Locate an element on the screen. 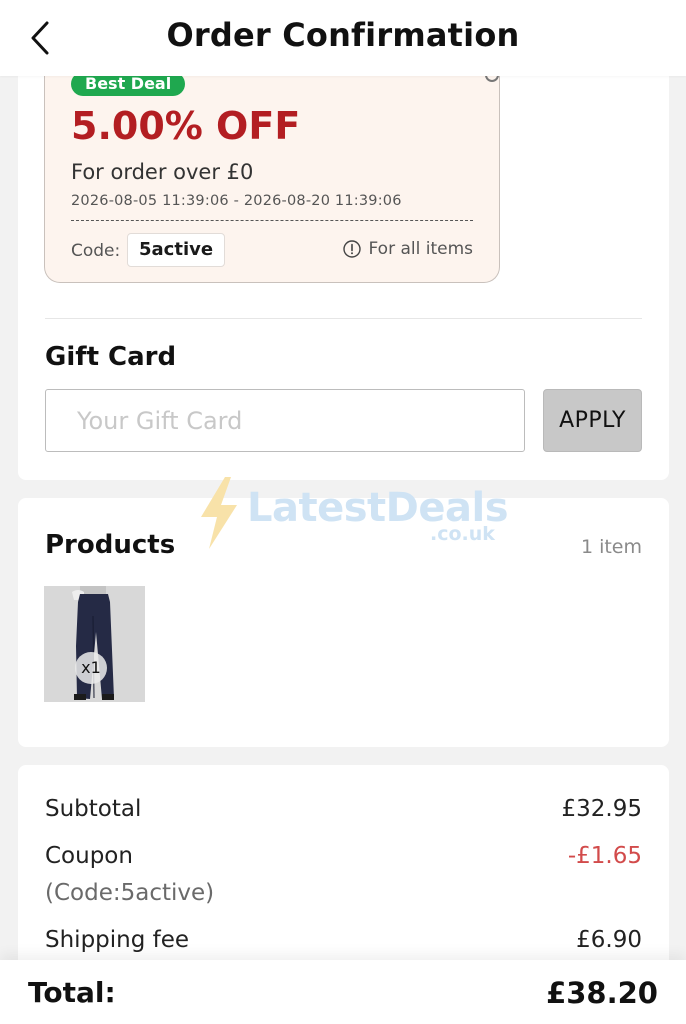  coupon-code: 5active is located at coordinates (176, 250).